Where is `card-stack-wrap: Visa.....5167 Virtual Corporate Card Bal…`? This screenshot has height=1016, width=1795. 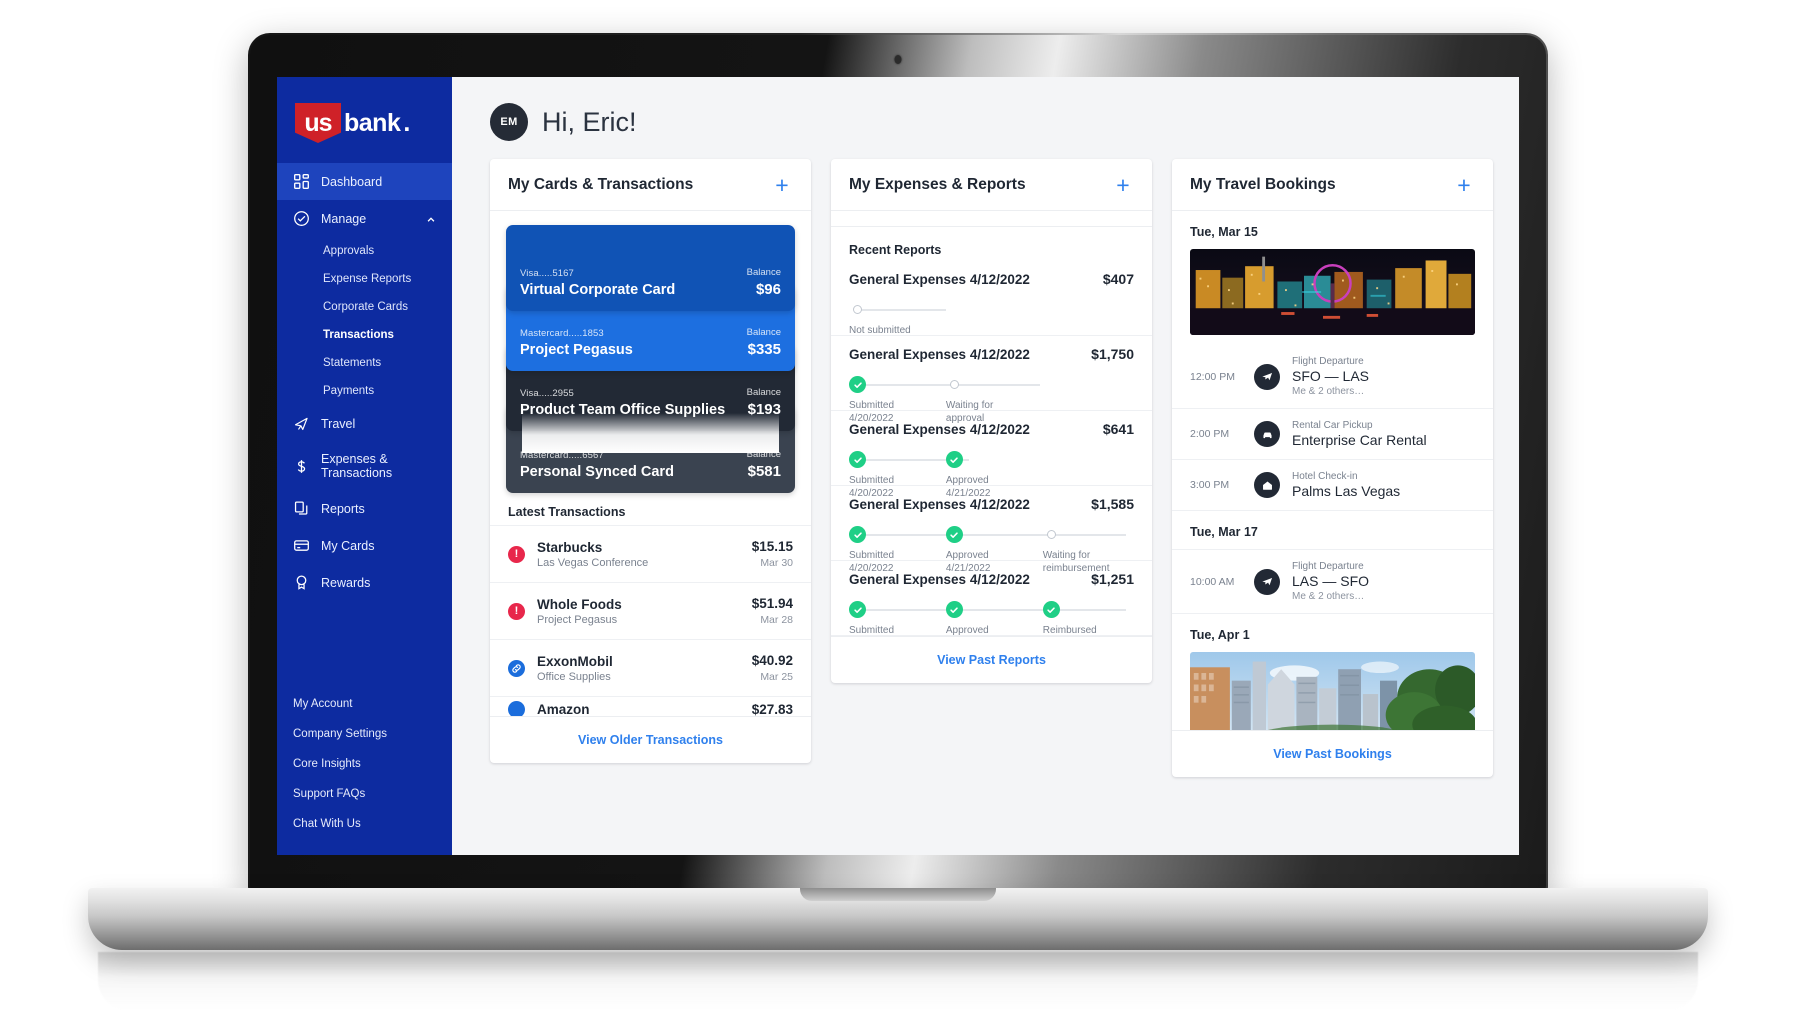
card-stack-wrap: Visa.....5167 Virtual Corporate Card Bal… is located at coordinates (650, 352).